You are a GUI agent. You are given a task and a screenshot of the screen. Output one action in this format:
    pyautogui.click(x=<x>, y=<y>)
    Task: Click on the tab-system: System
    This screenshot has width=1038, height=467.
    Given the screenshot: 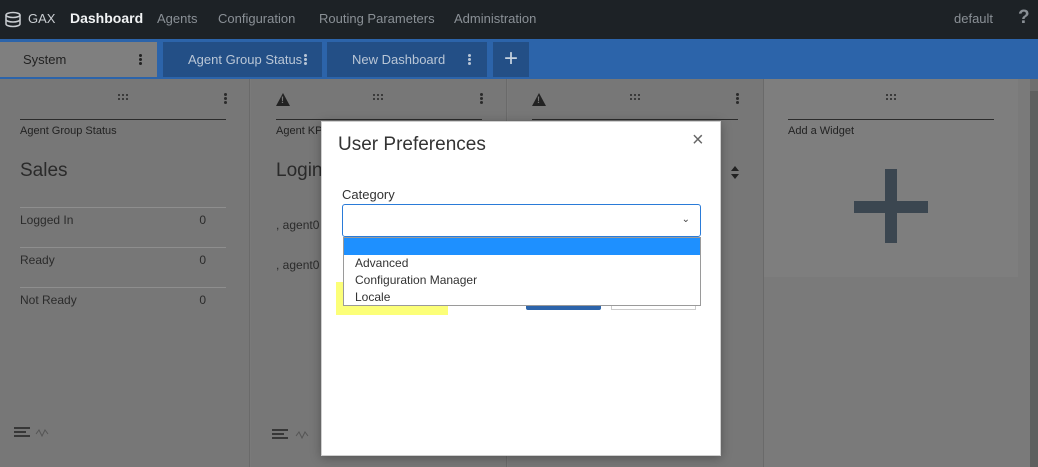 What is the action you would take?
    pyautogui.click(x=78, y=59)
    